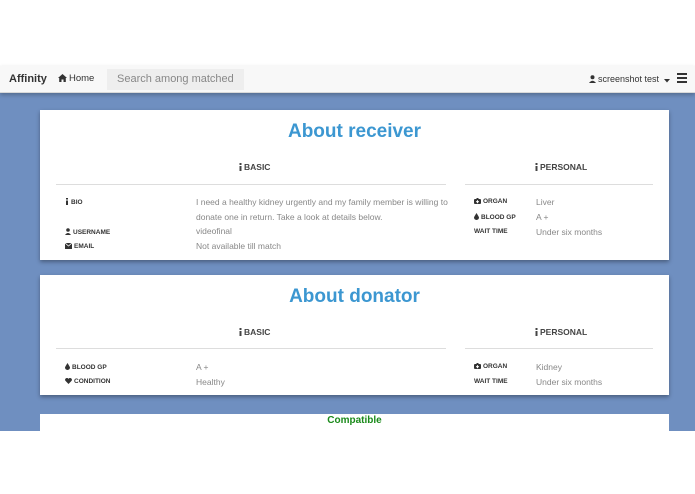  What do you see at coordinates (87, 232) in the screenshot?
I see `username-label: USERNAME` at bounding box center [87, 232].